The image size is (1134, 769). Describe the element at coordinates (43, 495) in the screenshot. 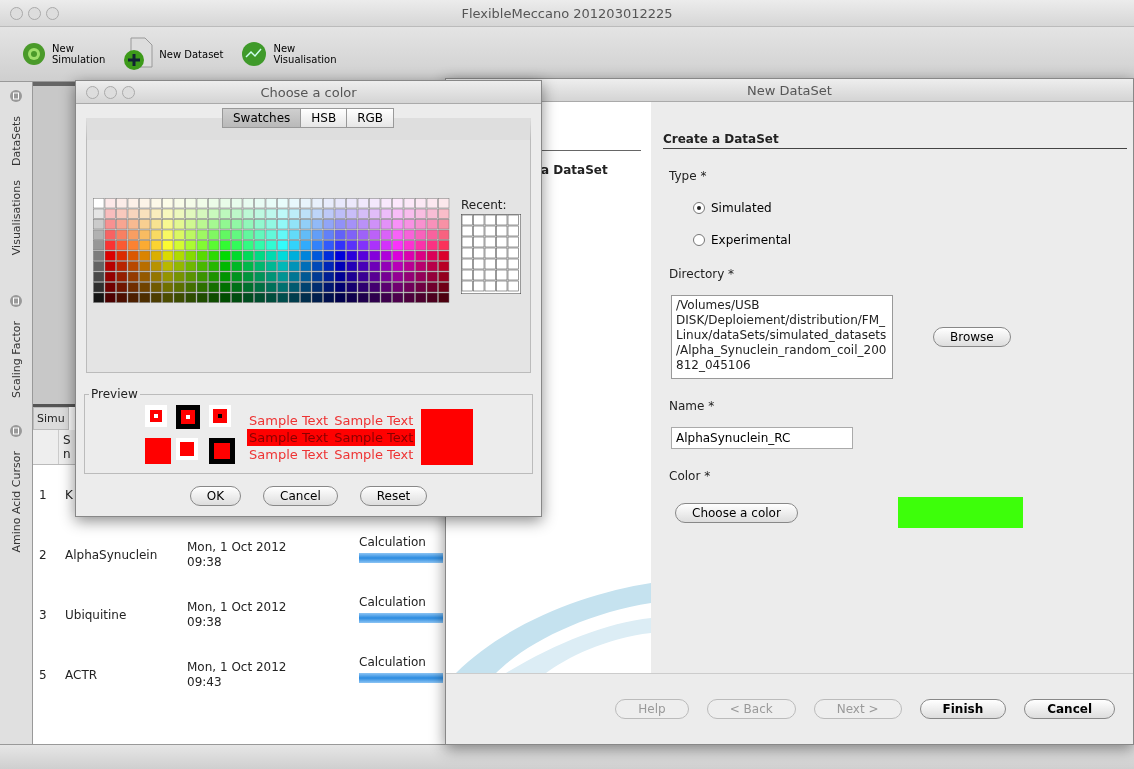

I see `row-number: 1` at that location.